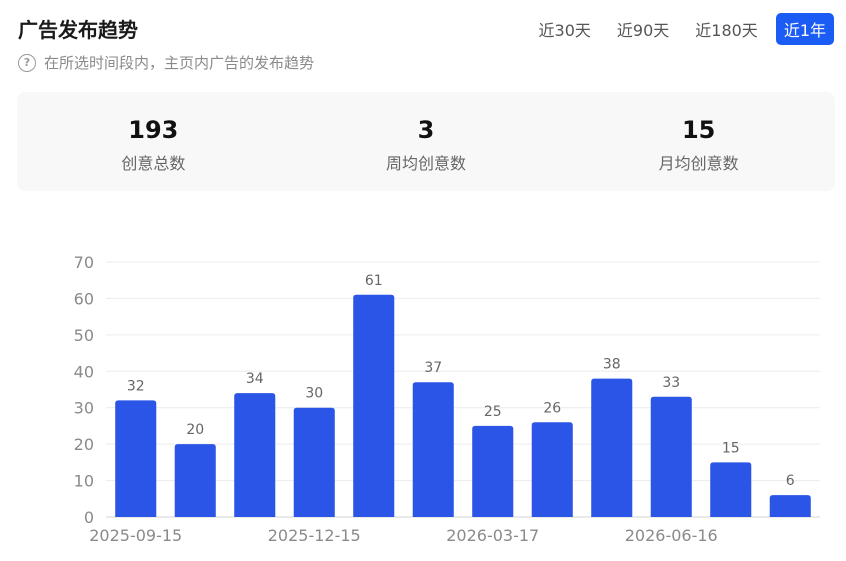 This screenshot has width=846, height=561. Describe the element at coordinates (643, 29) in the screenshot. I see `tab-90-days: 近90天` at that location.